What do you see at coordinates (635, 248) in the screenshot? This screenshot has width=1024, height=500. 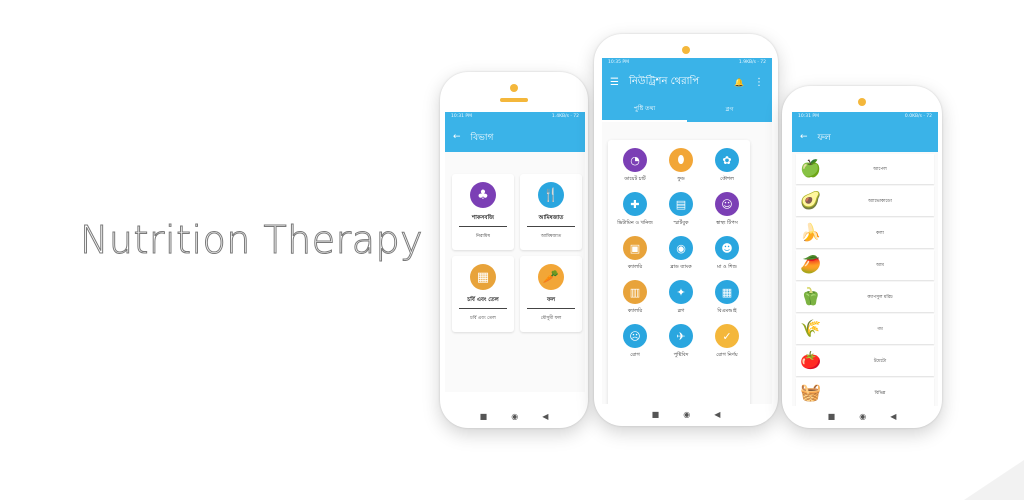 I see `calorie-icon: ▣` at bounding box center [635, 248].